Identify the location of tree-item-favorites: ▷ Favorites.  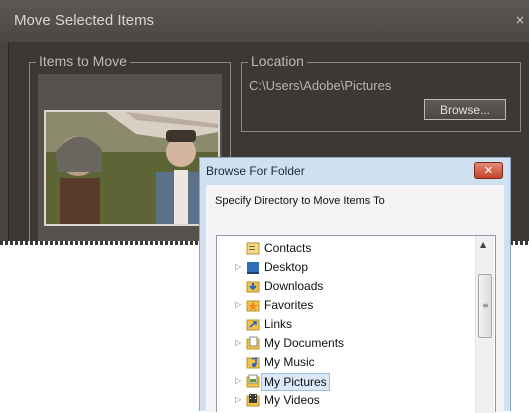
(346, 305).